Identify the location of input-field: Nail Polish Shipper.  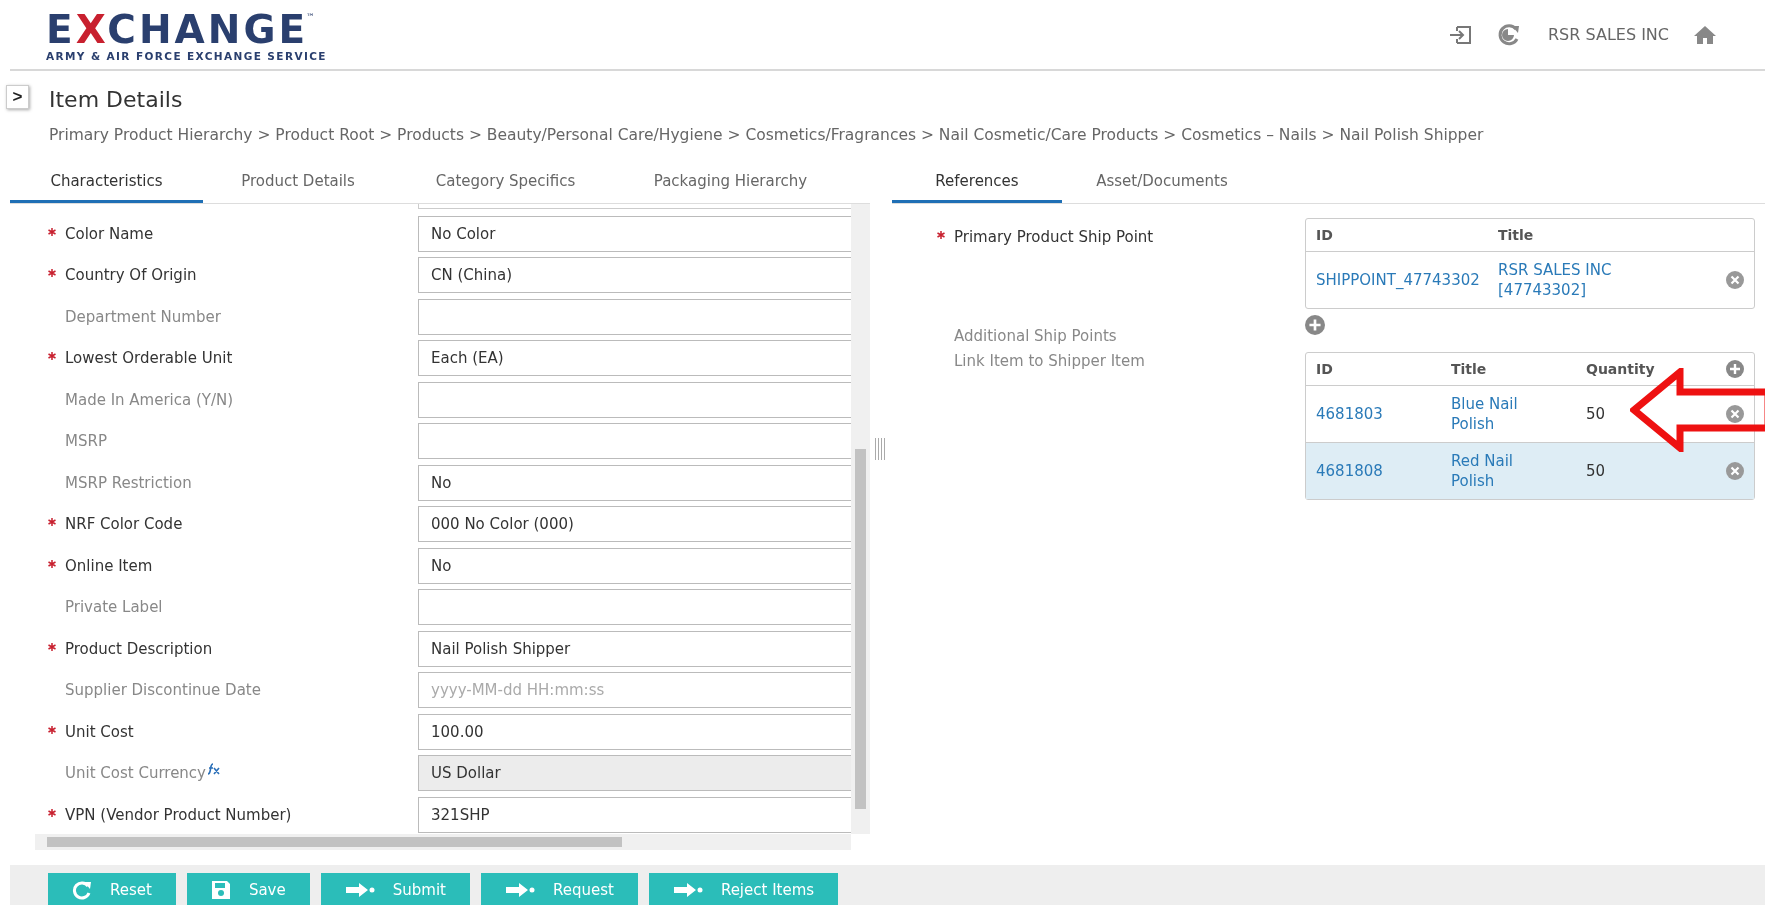
(634, 648).